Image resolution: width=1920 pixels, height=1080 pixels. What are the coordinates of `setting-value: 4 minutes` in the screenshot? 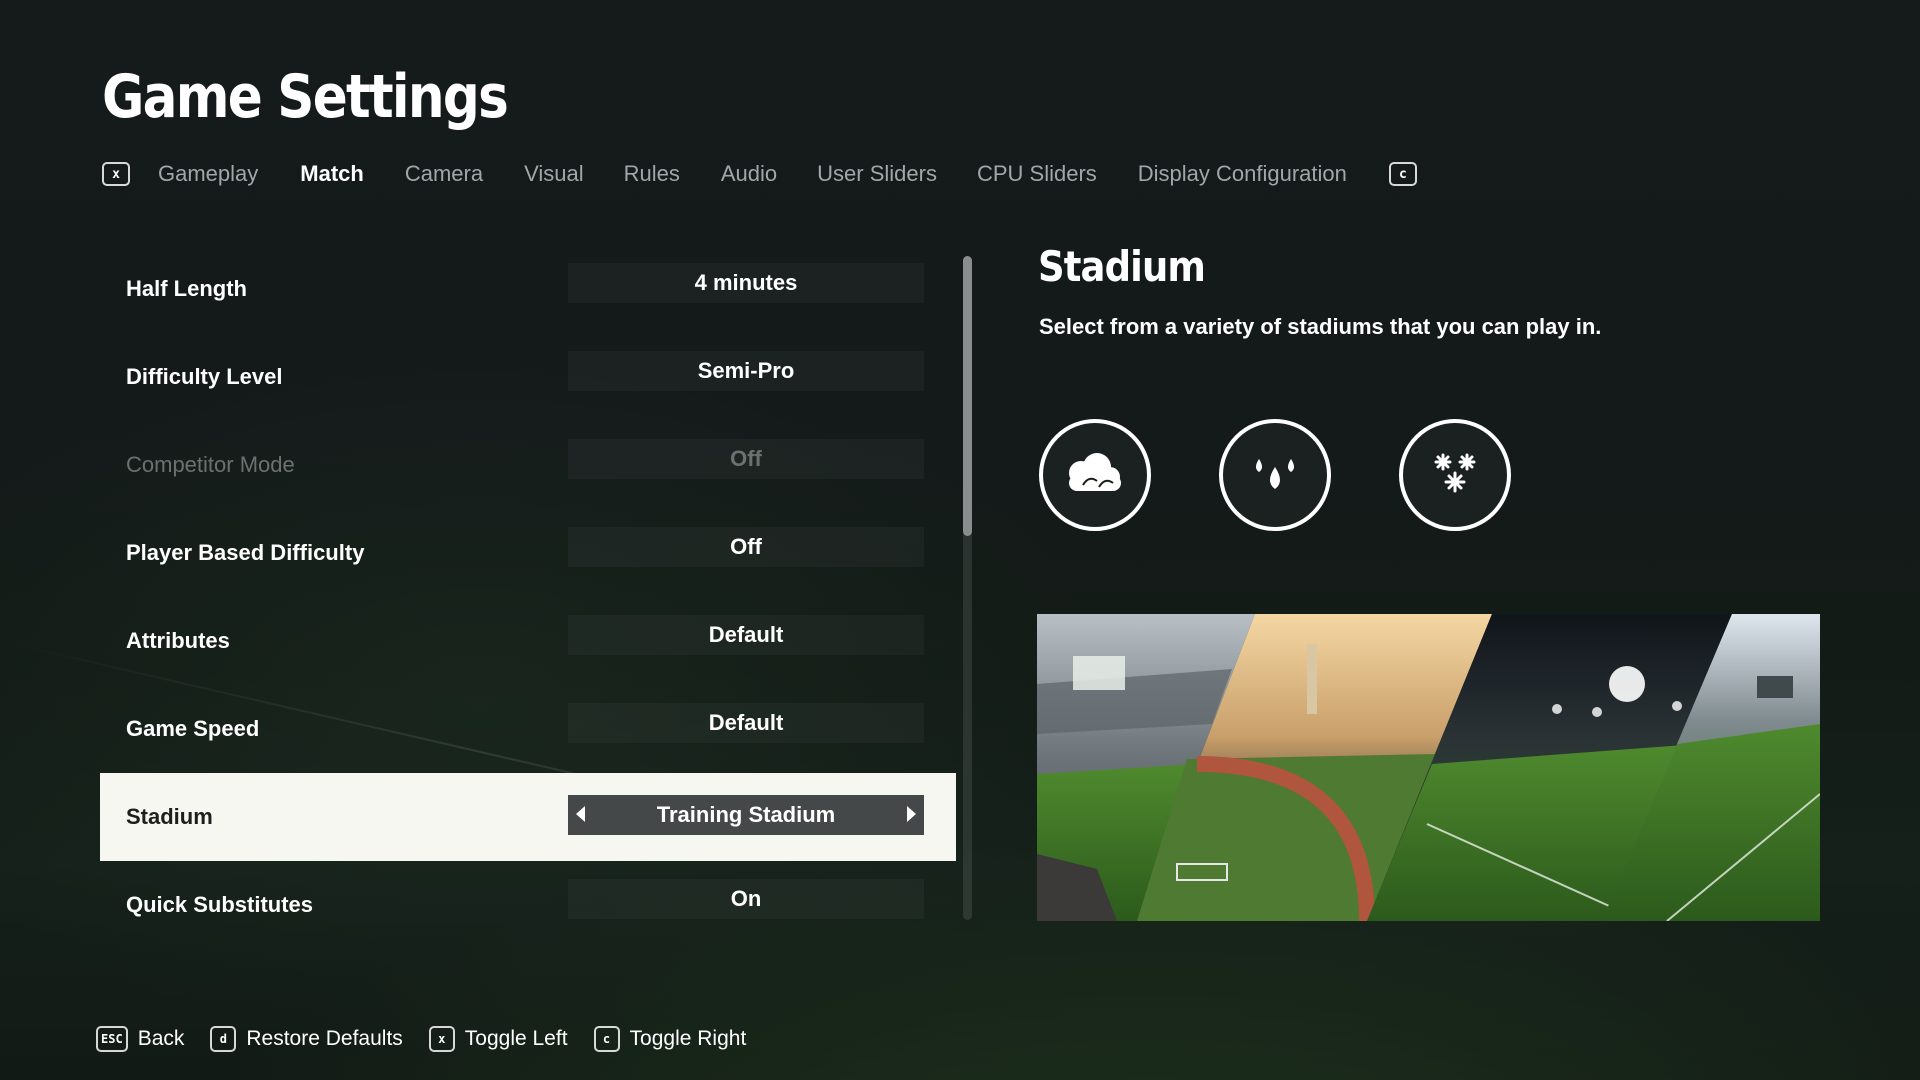 It's located at (746, 283).